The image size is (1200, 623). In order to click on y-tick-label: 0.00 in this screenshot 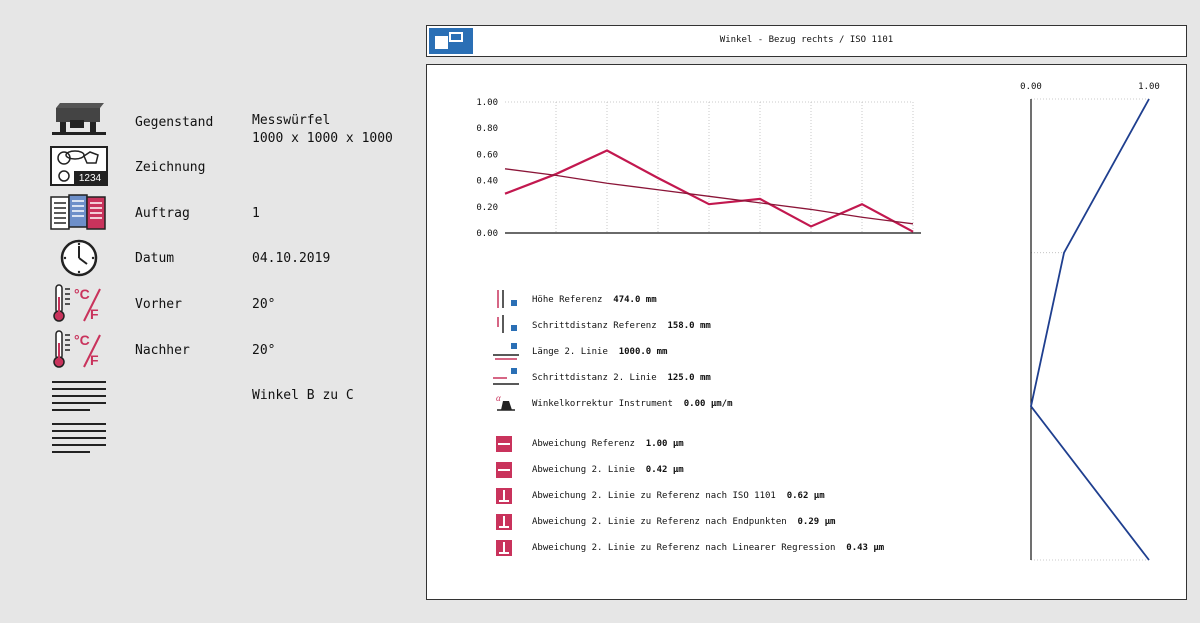, I will do `click(487, 234)`.